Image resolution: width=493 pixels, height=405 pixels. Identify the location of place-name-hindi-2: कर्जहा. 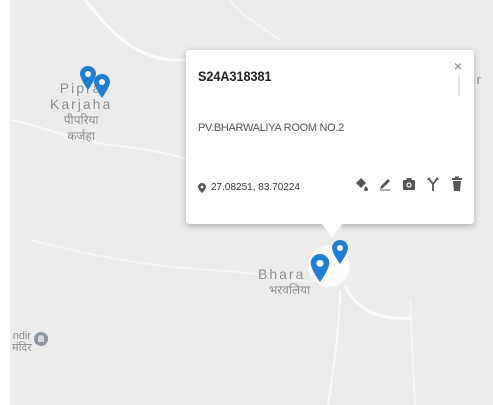
(81, 136).